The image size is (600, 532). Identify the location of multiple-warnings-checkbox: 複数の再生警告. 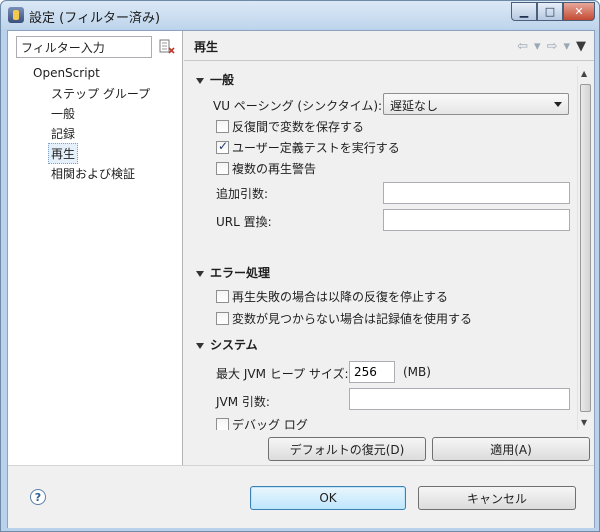
(266, 168).